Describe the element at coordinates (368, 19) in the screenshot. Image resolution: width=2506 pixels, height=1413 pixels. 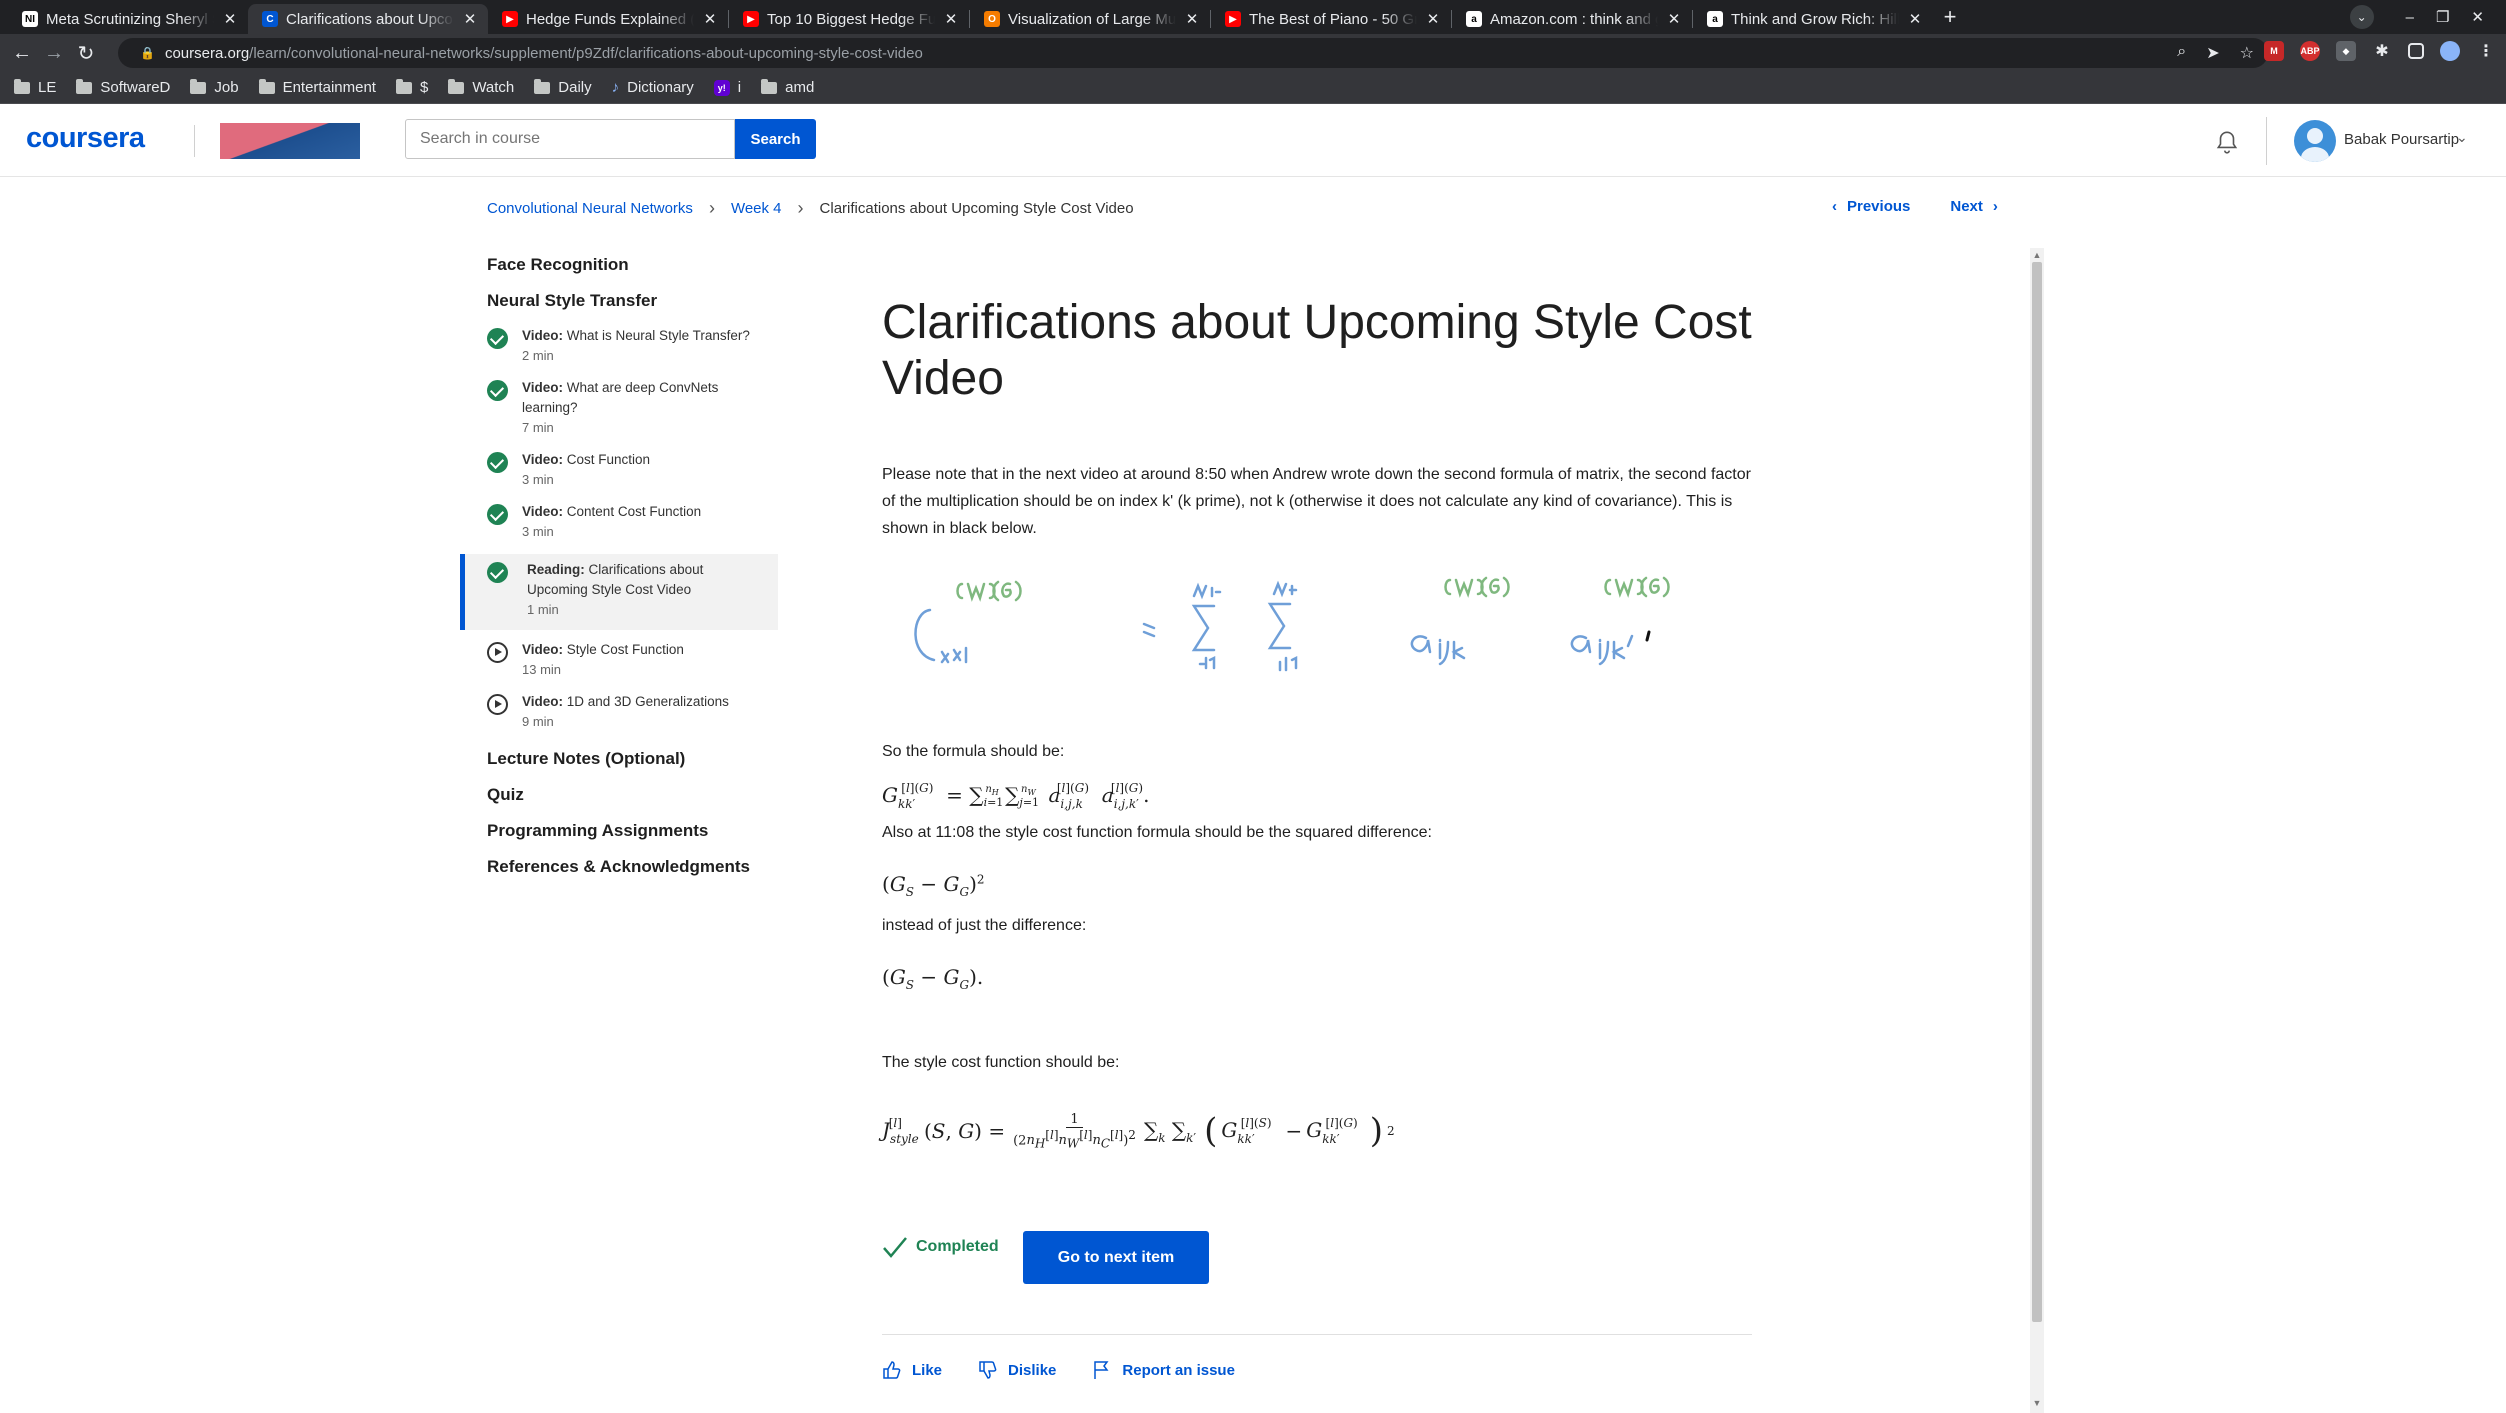
I see `browser-tab: C Clarifications about Upco ✕` at that location.